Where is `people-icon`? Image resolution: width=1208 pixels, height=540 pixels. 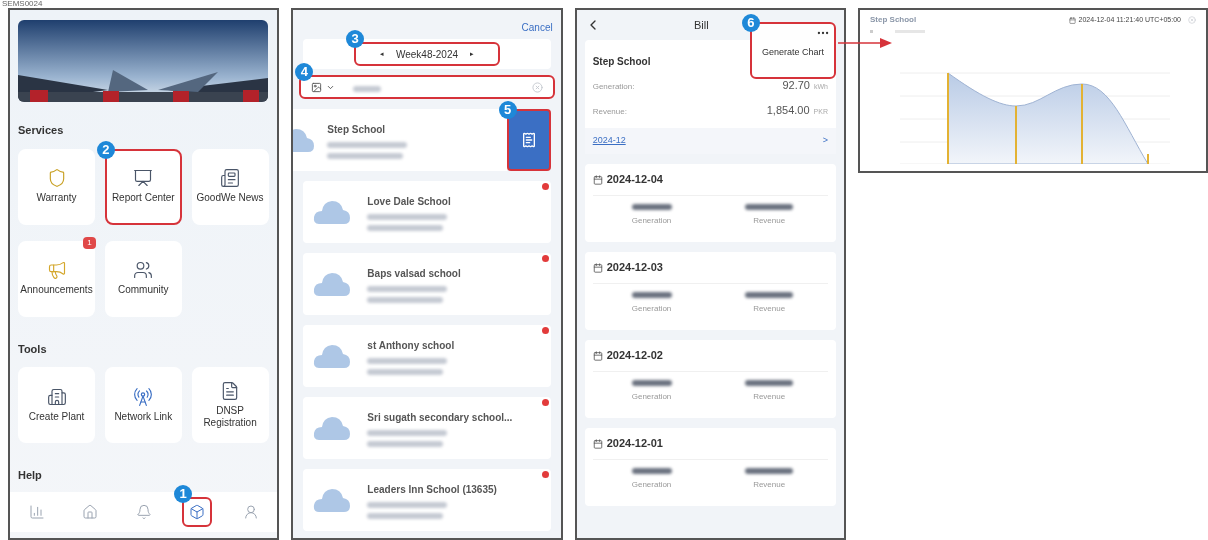 people-icon is located at coordinates (143, 270).